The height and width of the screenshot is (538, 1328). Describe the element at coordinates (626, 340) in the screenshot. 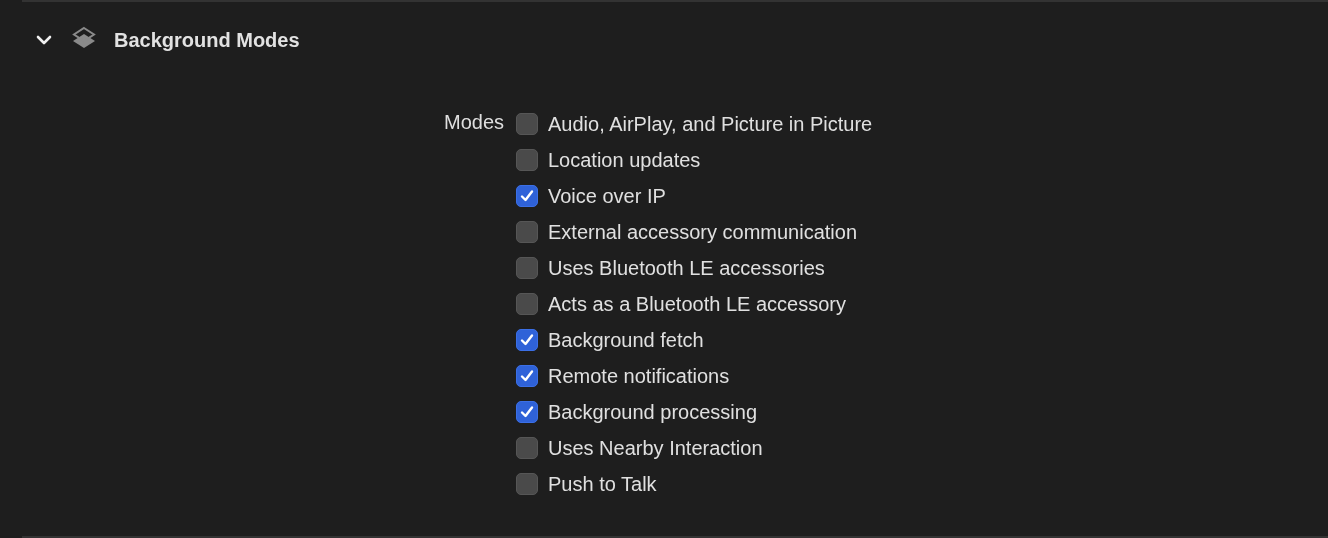

I see `checkbox-label: Background fetch` at that location.